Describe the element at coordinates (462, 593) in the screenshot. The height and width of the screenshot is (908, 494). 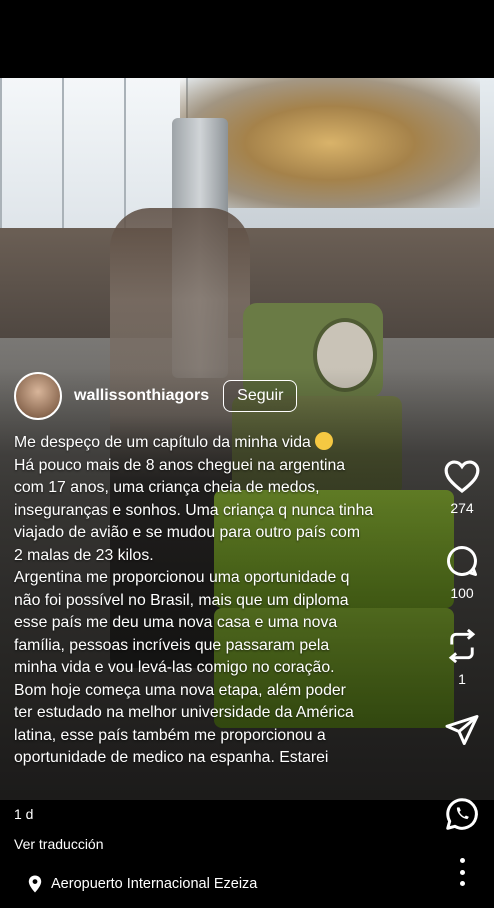
I see `comment-count: 100` at that location.